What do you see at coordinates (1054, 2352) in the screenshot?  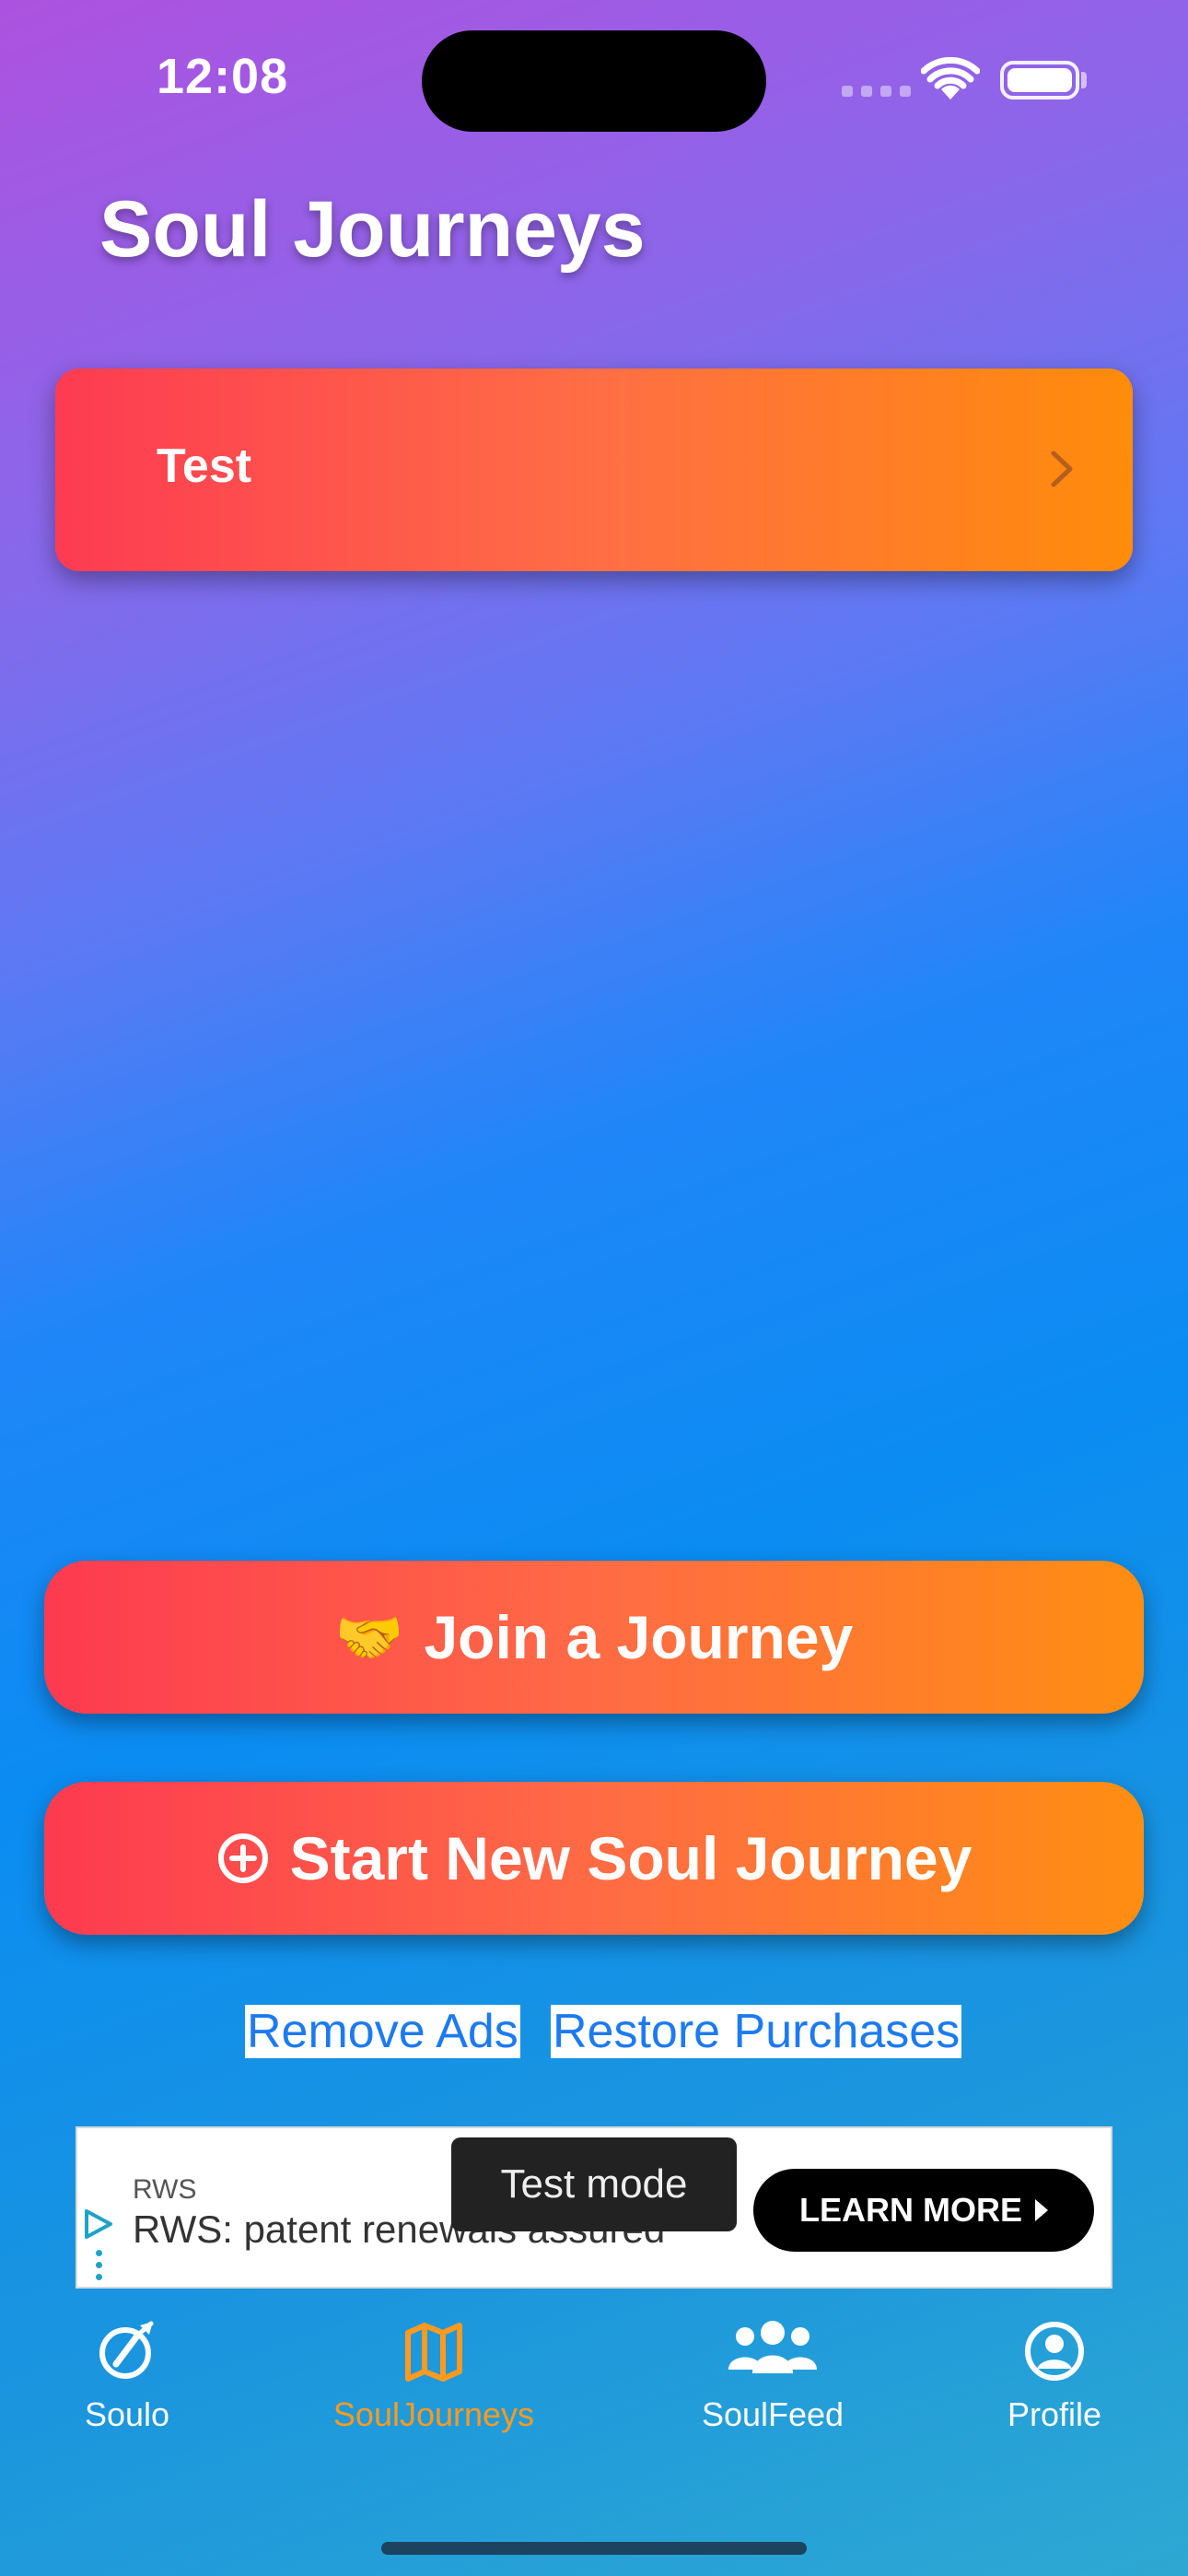 I see `profile-icon` at bounding box center [1054, 2352].